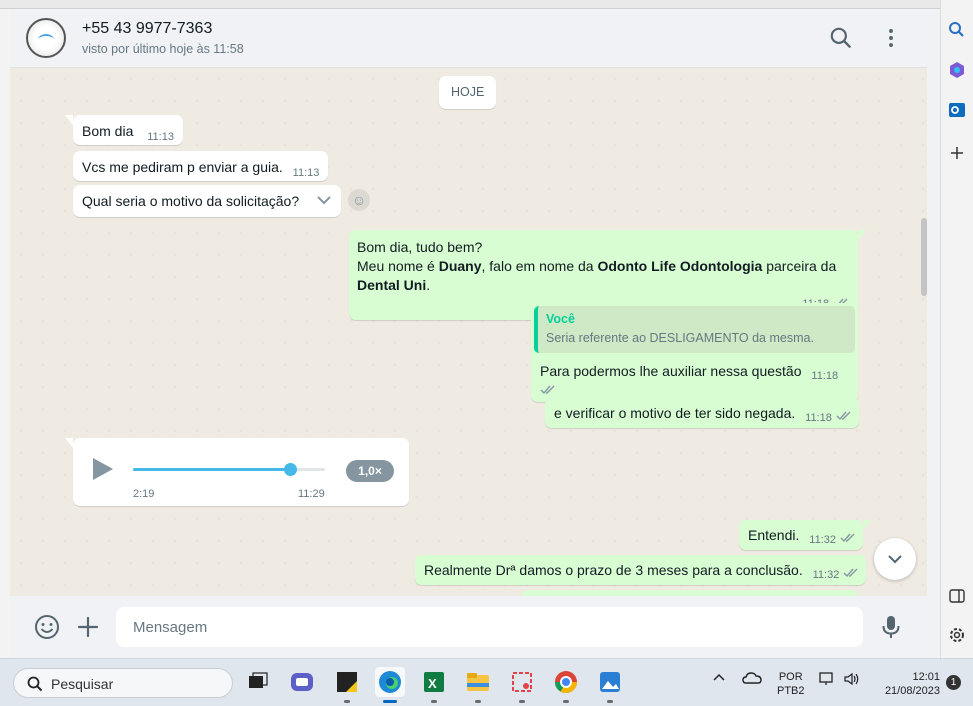  Describe the element at coordinates (912, 691) in the screenshot. I see `clock-date: 21/08/2023` at that location.